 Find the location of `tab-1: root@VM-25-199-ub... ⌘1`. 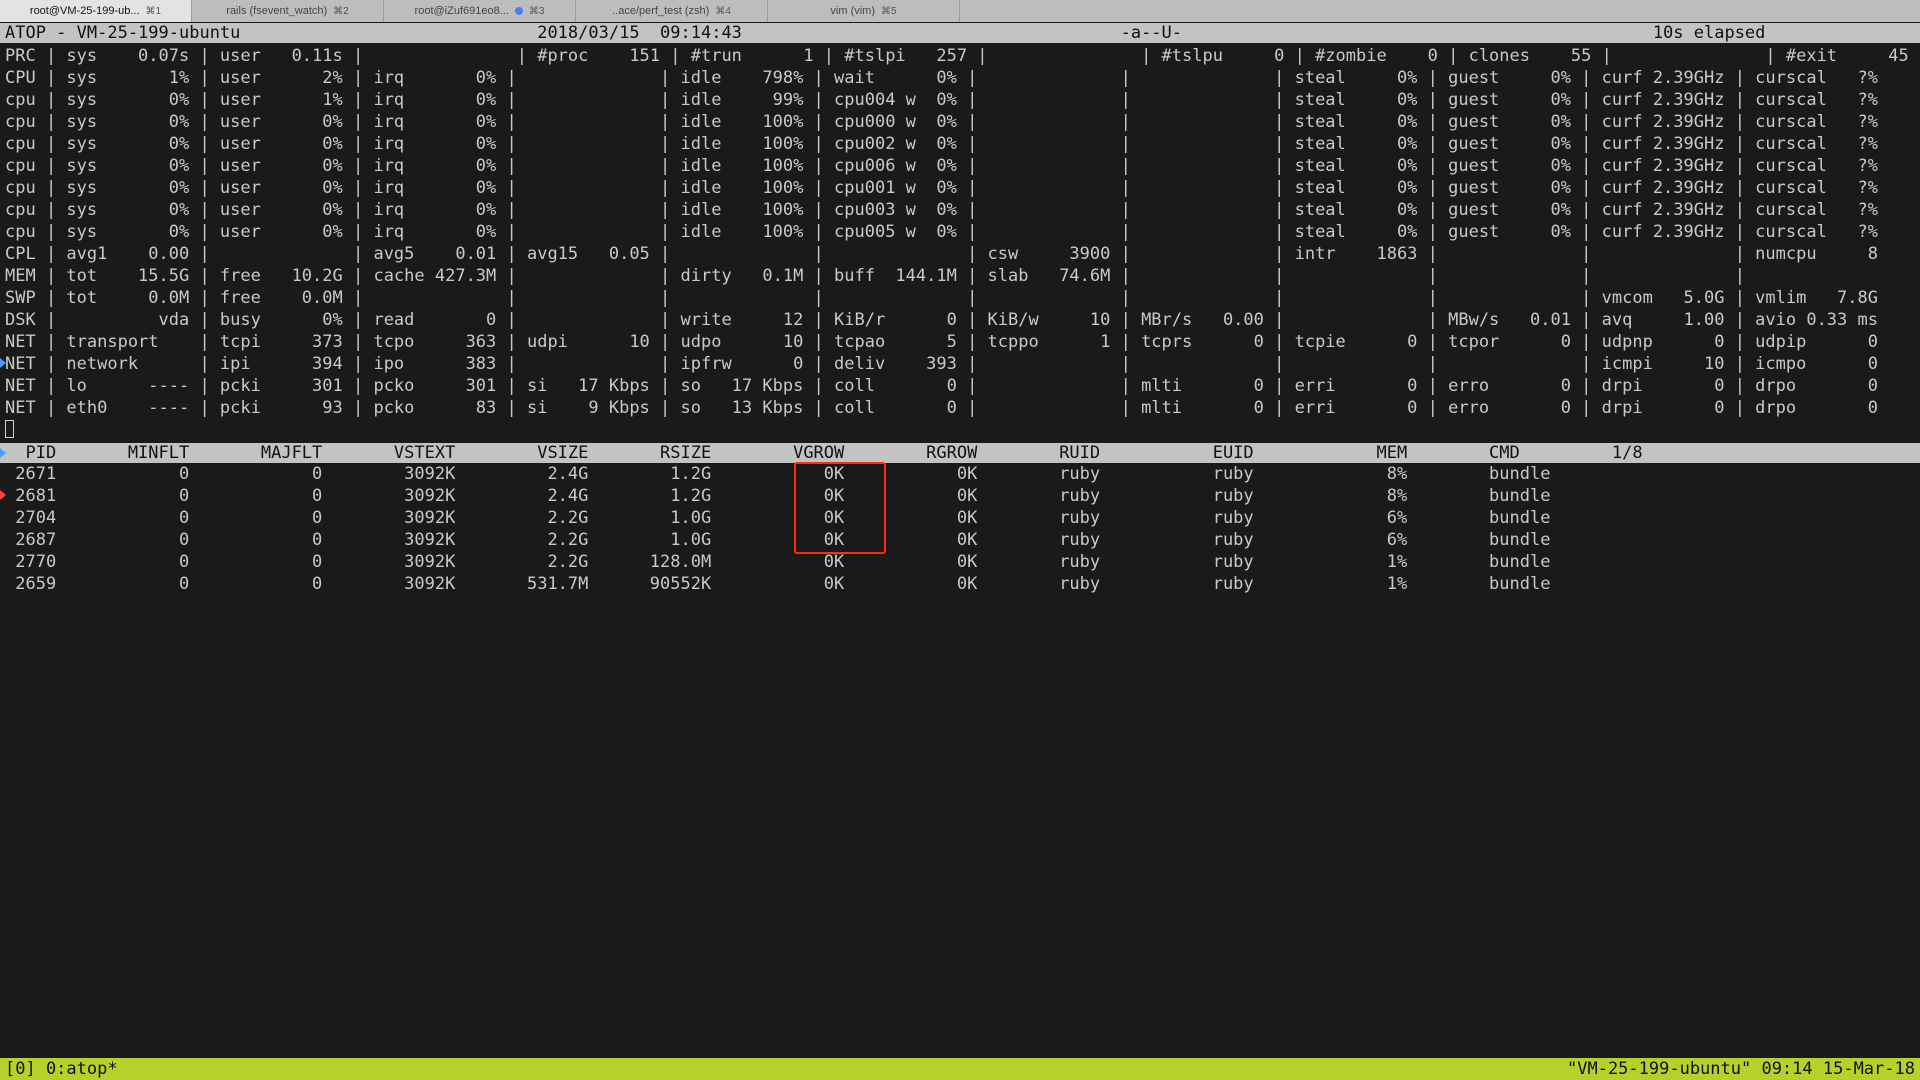

tab-1: root@VM-25-199-ub... ⌘1 is located at coordinates (96, 11).